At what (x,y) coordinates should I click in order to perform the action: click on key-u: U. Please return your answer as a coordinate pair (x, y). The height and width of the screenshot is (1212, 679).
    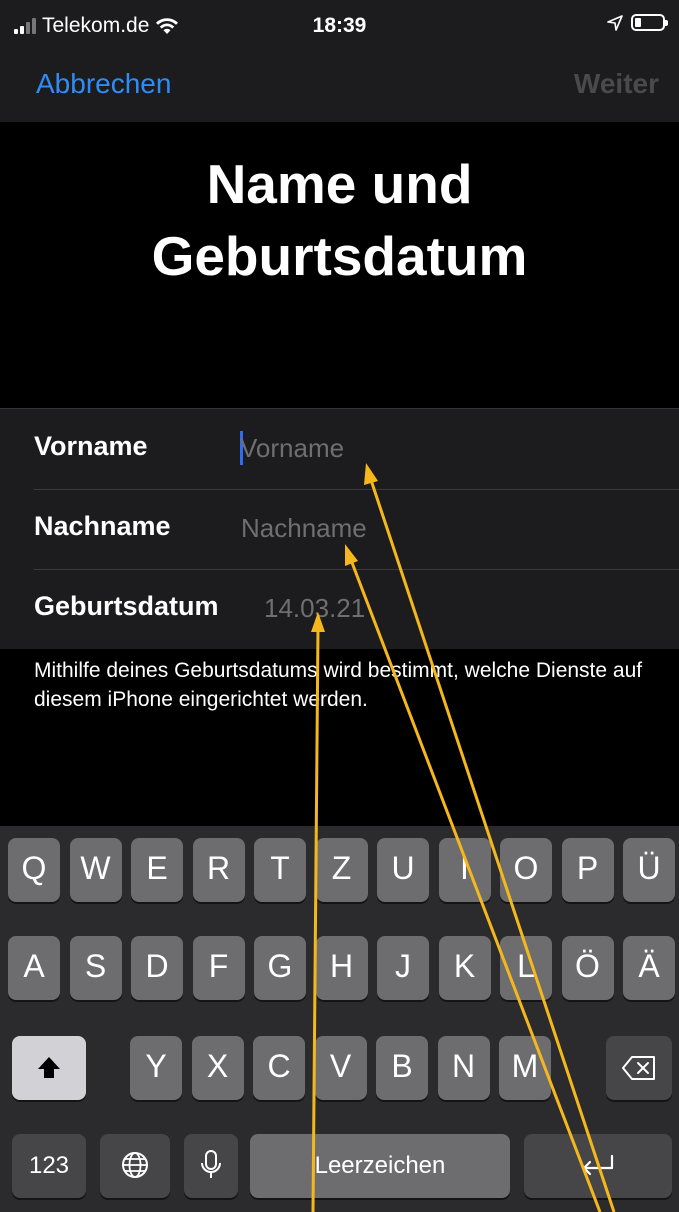
    Looking at the image, I should click on (403, 870).